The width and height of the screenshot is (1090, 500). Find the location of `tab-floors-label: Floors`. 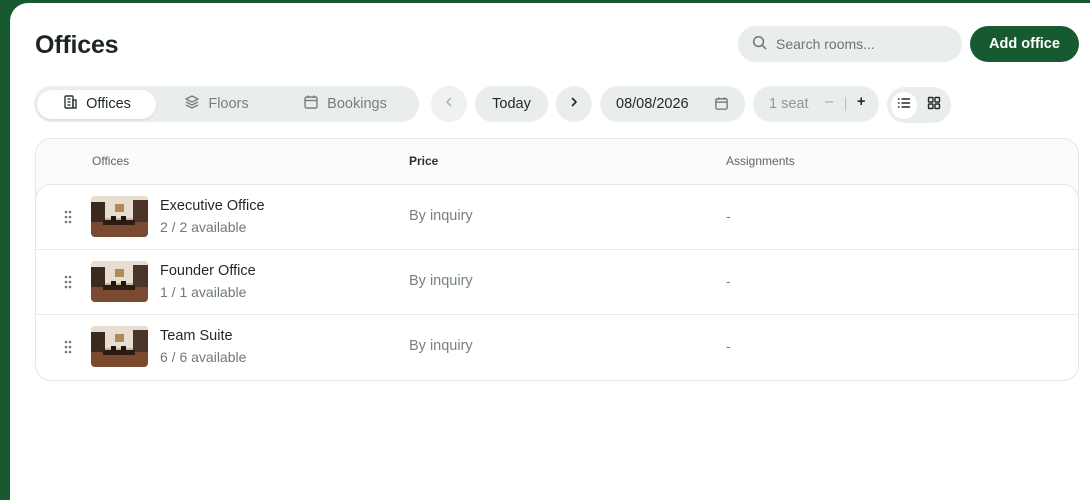

tab-floors-label: Floors is located at coordinates (228, 104).